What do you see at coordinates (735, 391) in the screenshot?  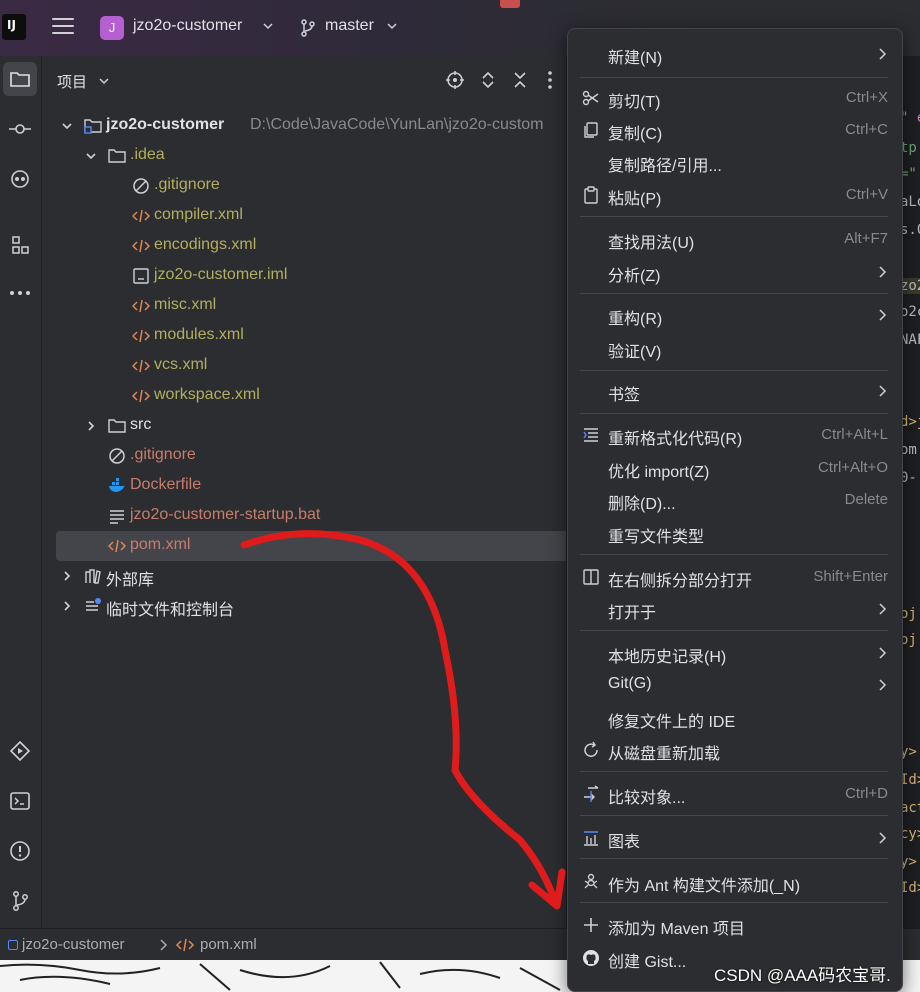 I see `menu-item-bookmarks: 书签` at bounding box center [735, 391].